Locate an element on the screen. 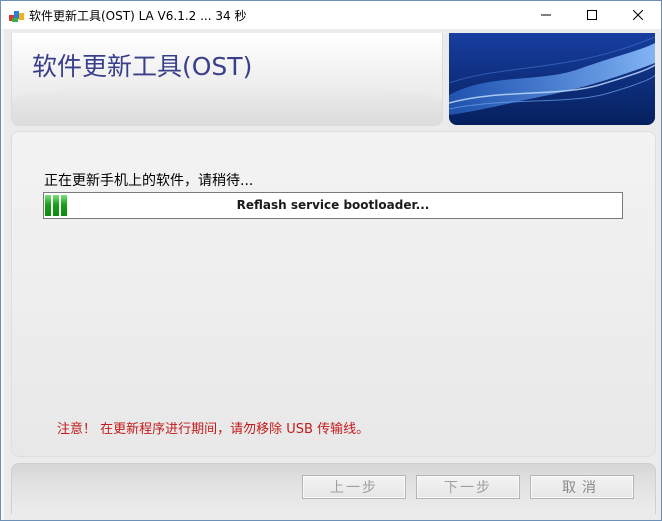 Image resolution: width=662 pixels, height=521 pixels. previous-button: 上一步 is located at coordinates (354, 487).